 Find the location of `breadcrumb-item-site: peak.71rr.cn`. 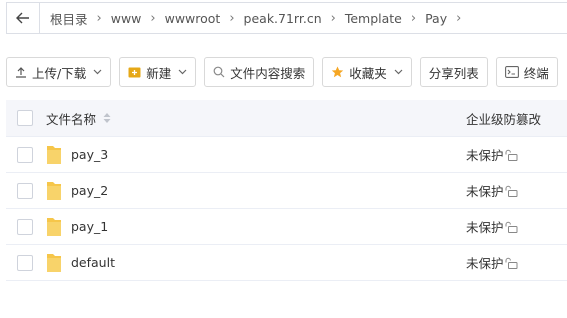

breadcrumb-item-site: peak.71rr.cn is located at coordinates (283, 18).